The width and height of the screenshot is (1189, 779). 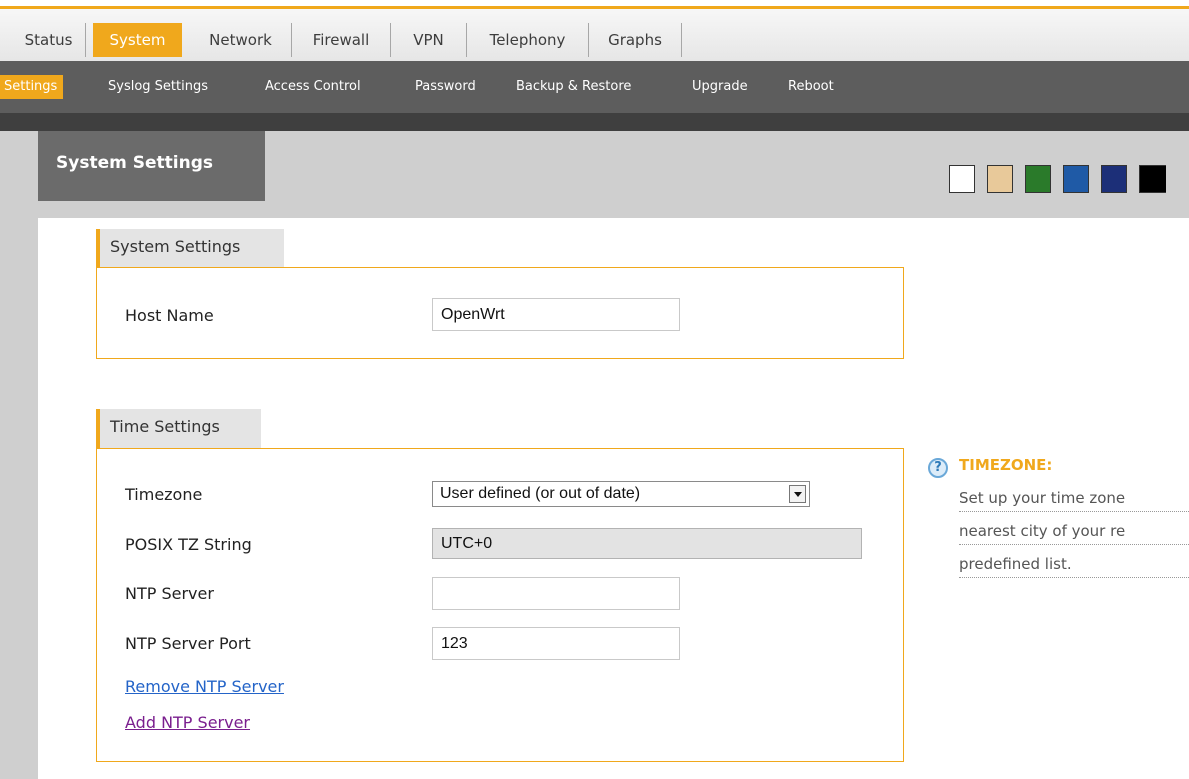 I want to click on swatch-blue, so click(x=1076, y=179).